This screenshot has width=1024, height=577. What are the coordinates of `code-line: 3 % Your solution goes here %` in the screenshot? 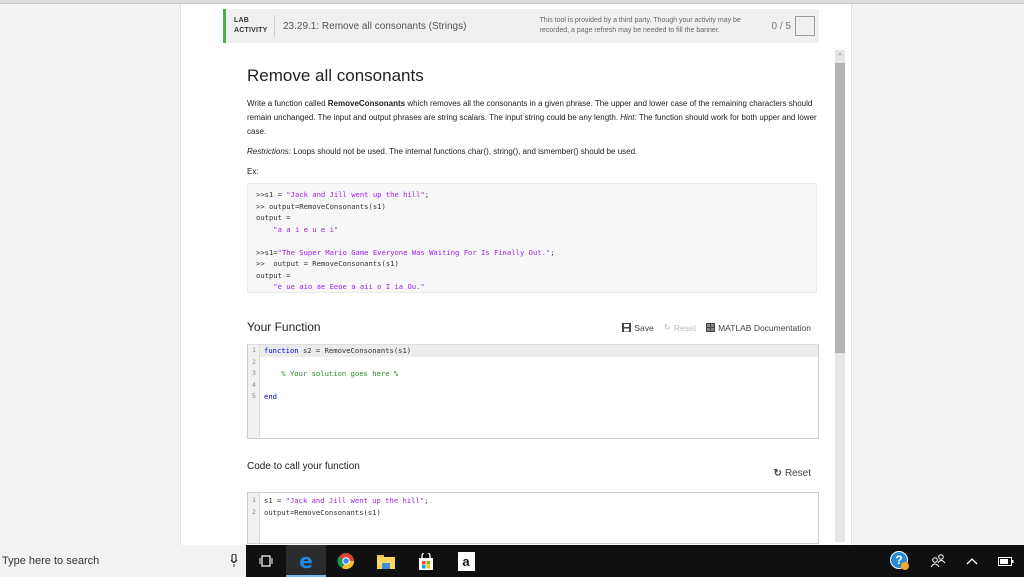 It's located at (325, 373).